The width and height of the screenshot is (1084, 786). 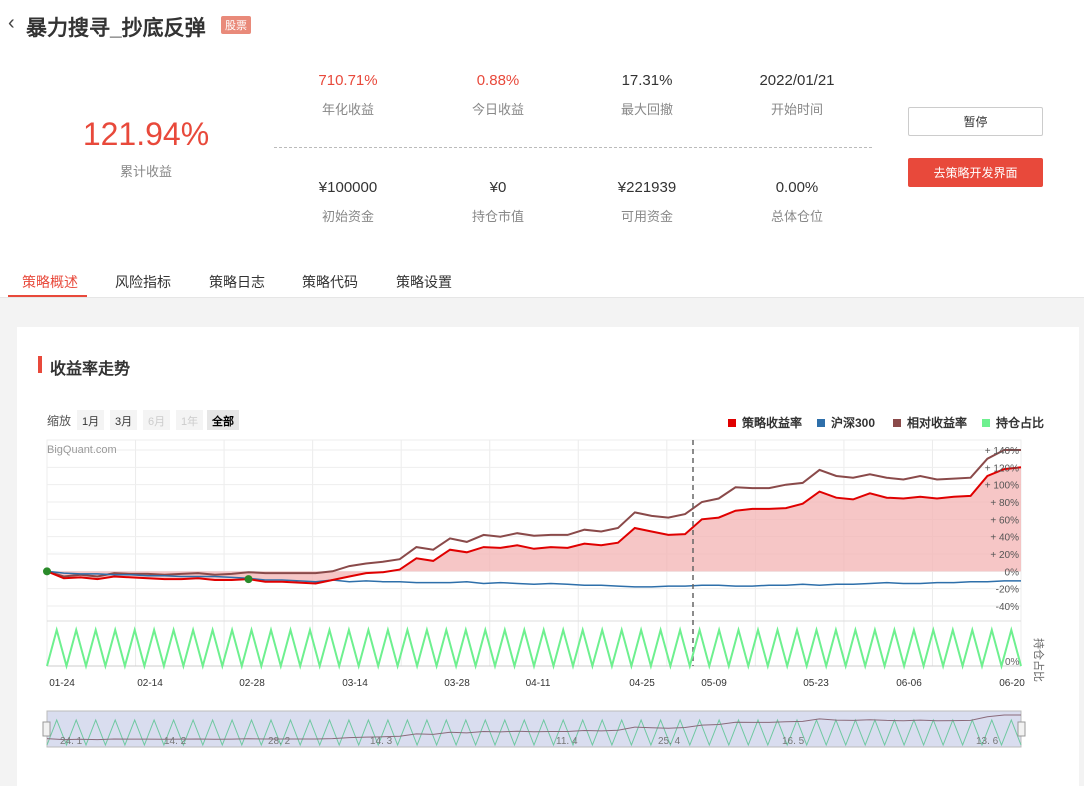 What do you see at coordinates (348, 80) in the screenshot?
I see `metric-value: 710.71%` at bounding box center [348, 80].